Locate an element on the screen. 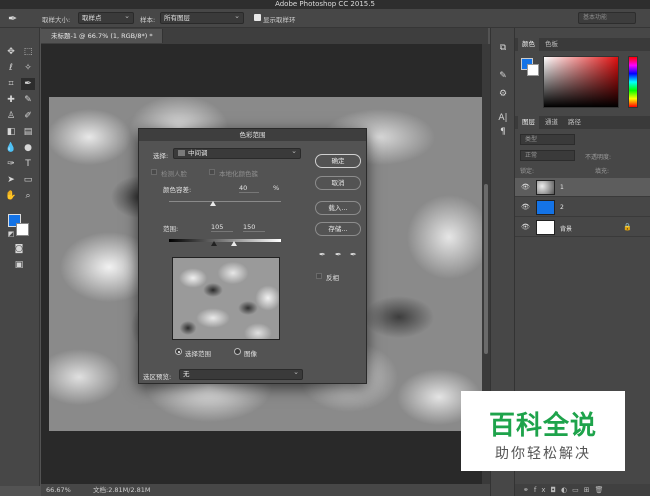  document-size: 文档:2.81M/2.81M is located at coordinates (122, 490).